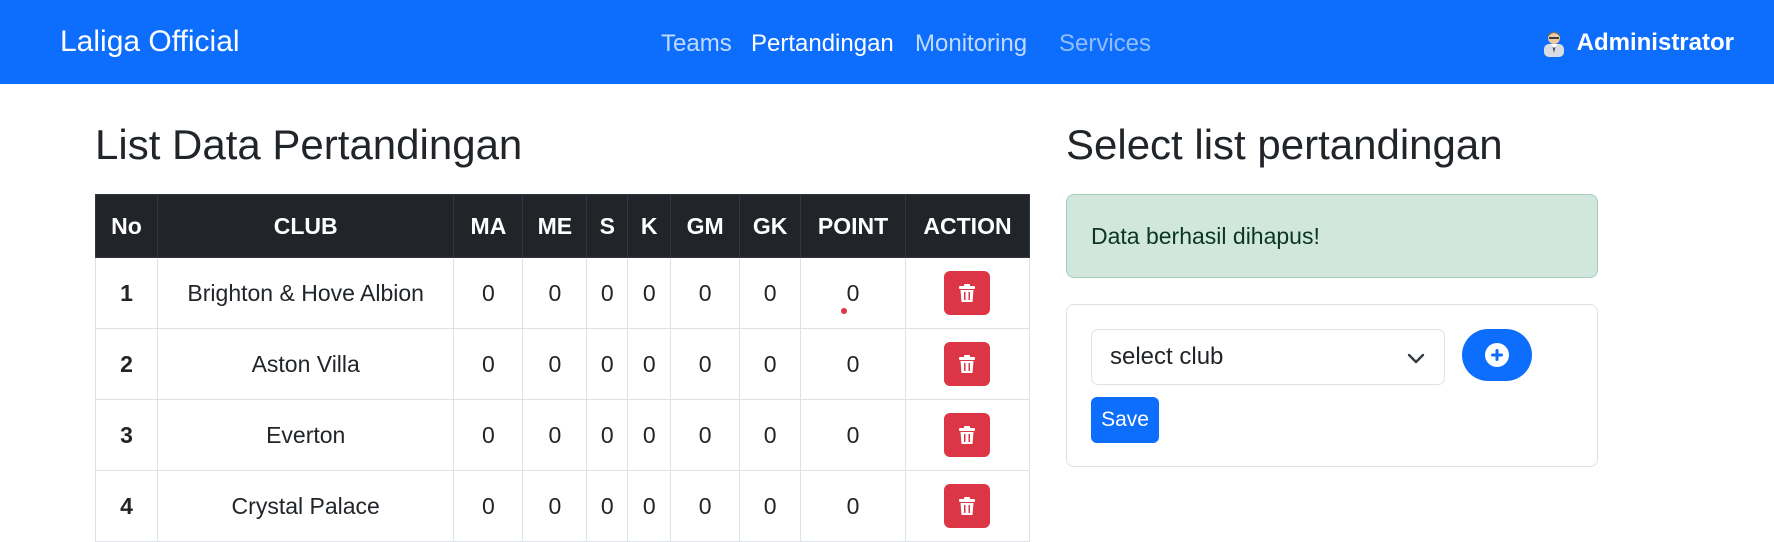 This screenshot has width=1774, height=542. What do you see at coordinates (126, 435) in the screenshot?
I see `row-number: 3` at bounding box center [126, 435].